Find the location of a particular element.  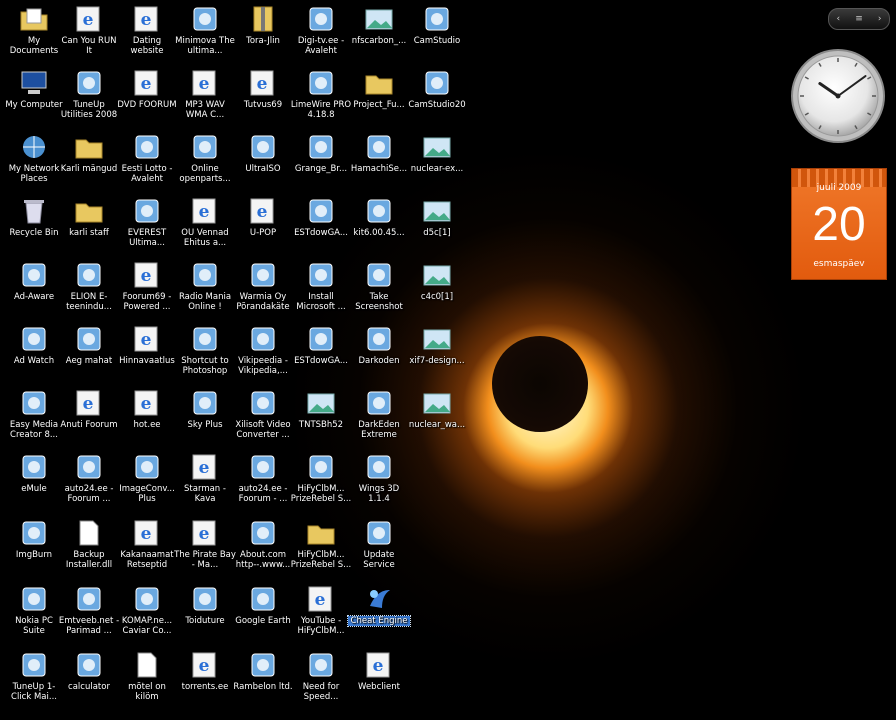

desktop-icon-d5c-1: d5c[1] is located at coordinates (437, 225).